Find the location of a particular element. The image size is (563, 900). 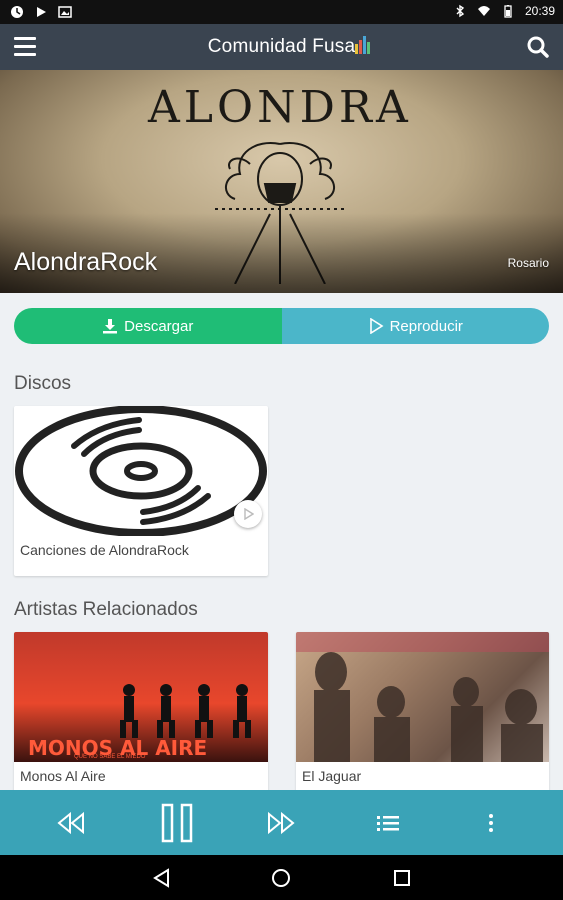

download-button: Descargar is located at coordinates (148, 326).